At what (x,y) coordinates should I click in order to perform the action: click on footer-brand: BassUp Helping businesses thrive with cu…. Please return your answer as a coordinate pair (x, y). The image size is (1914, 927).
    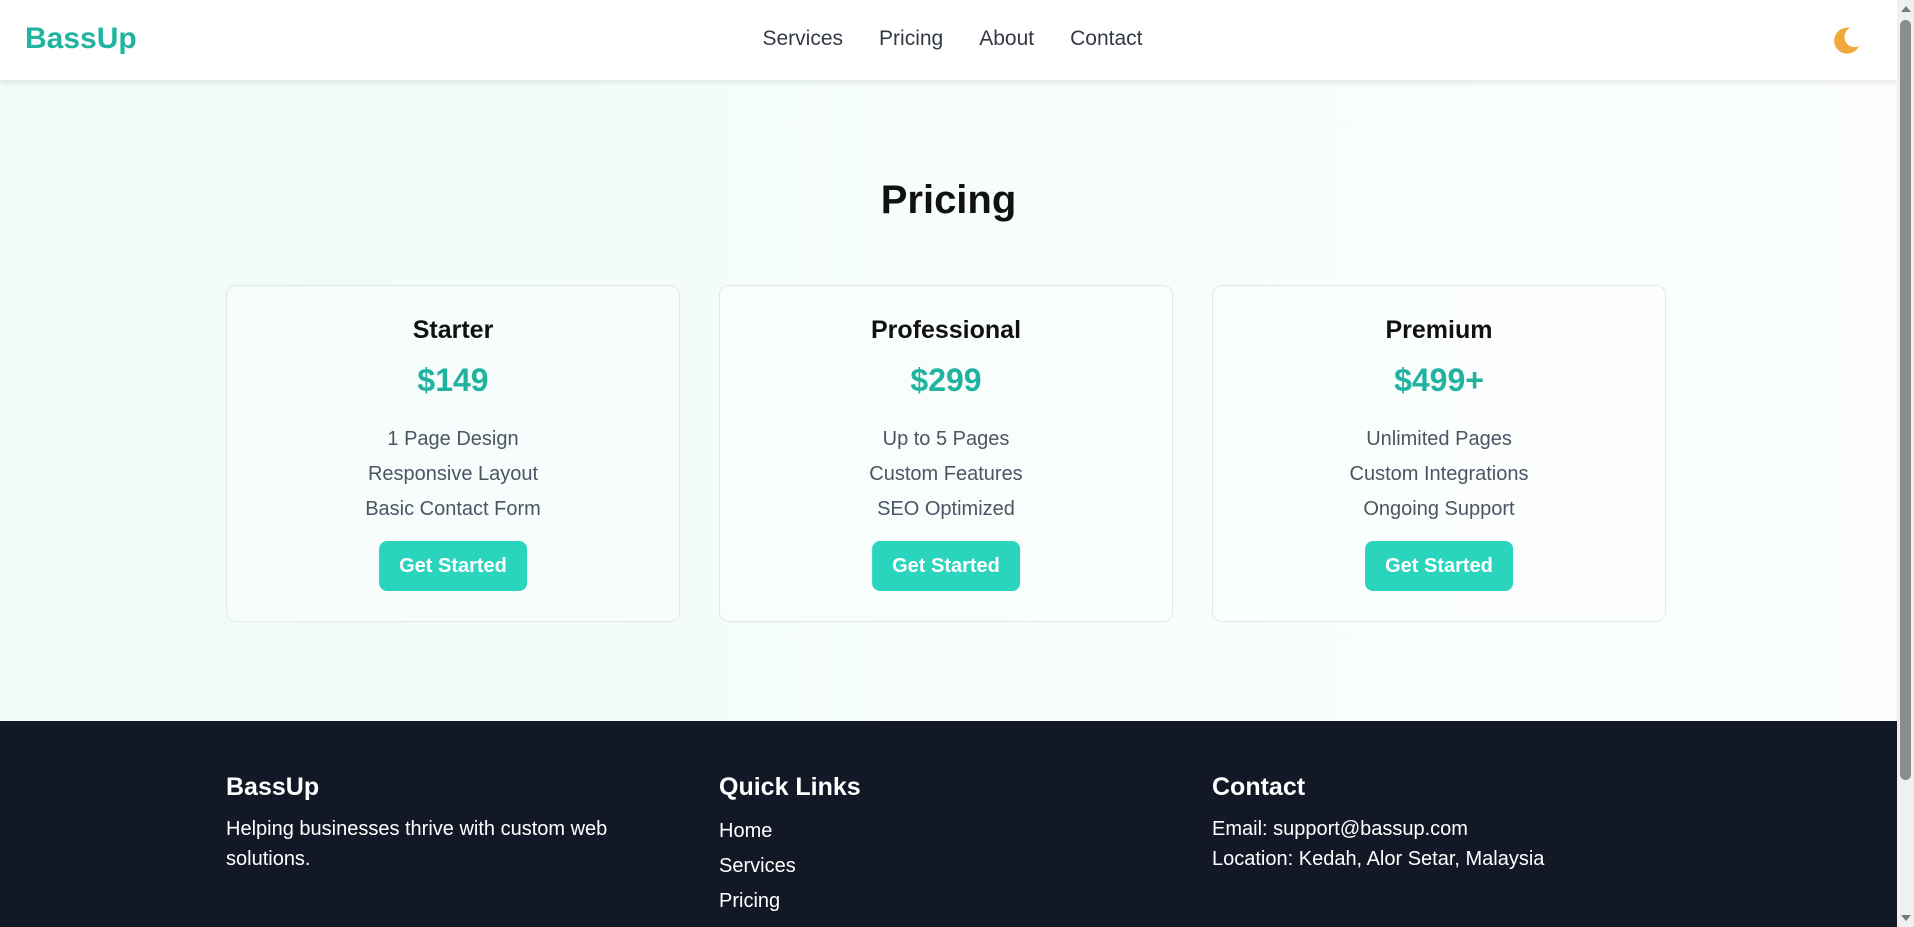
    Looking at the image, I should click on (446, 823).